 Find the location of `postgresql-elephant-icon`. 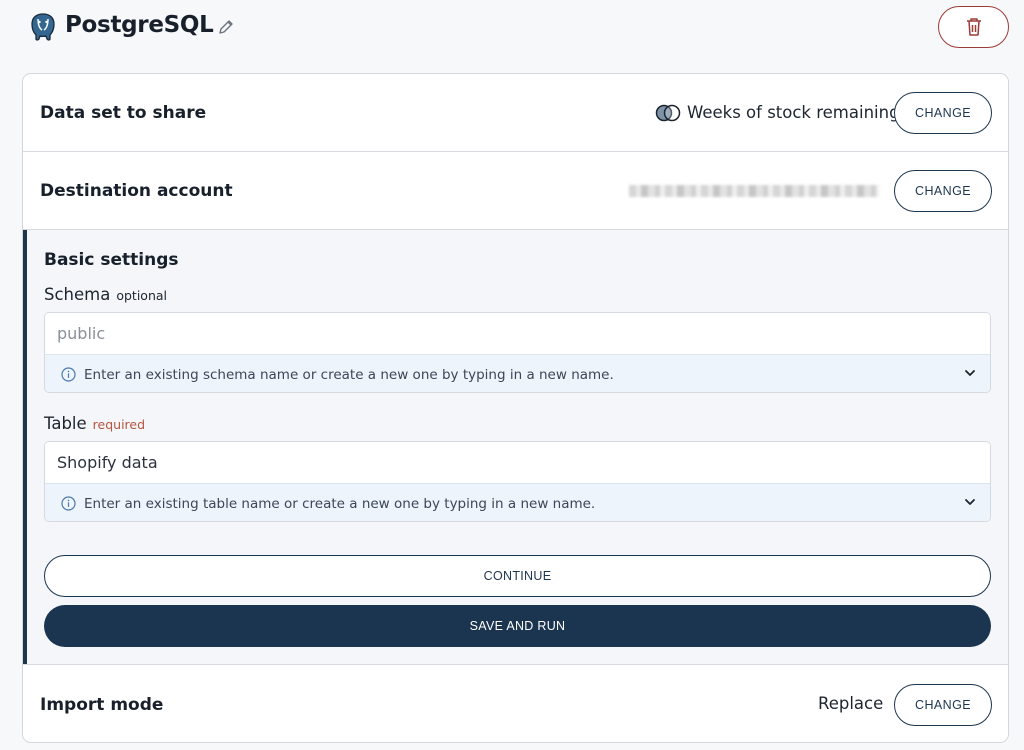

postgresql-elephant-icon is located at coordinates (43, 27).